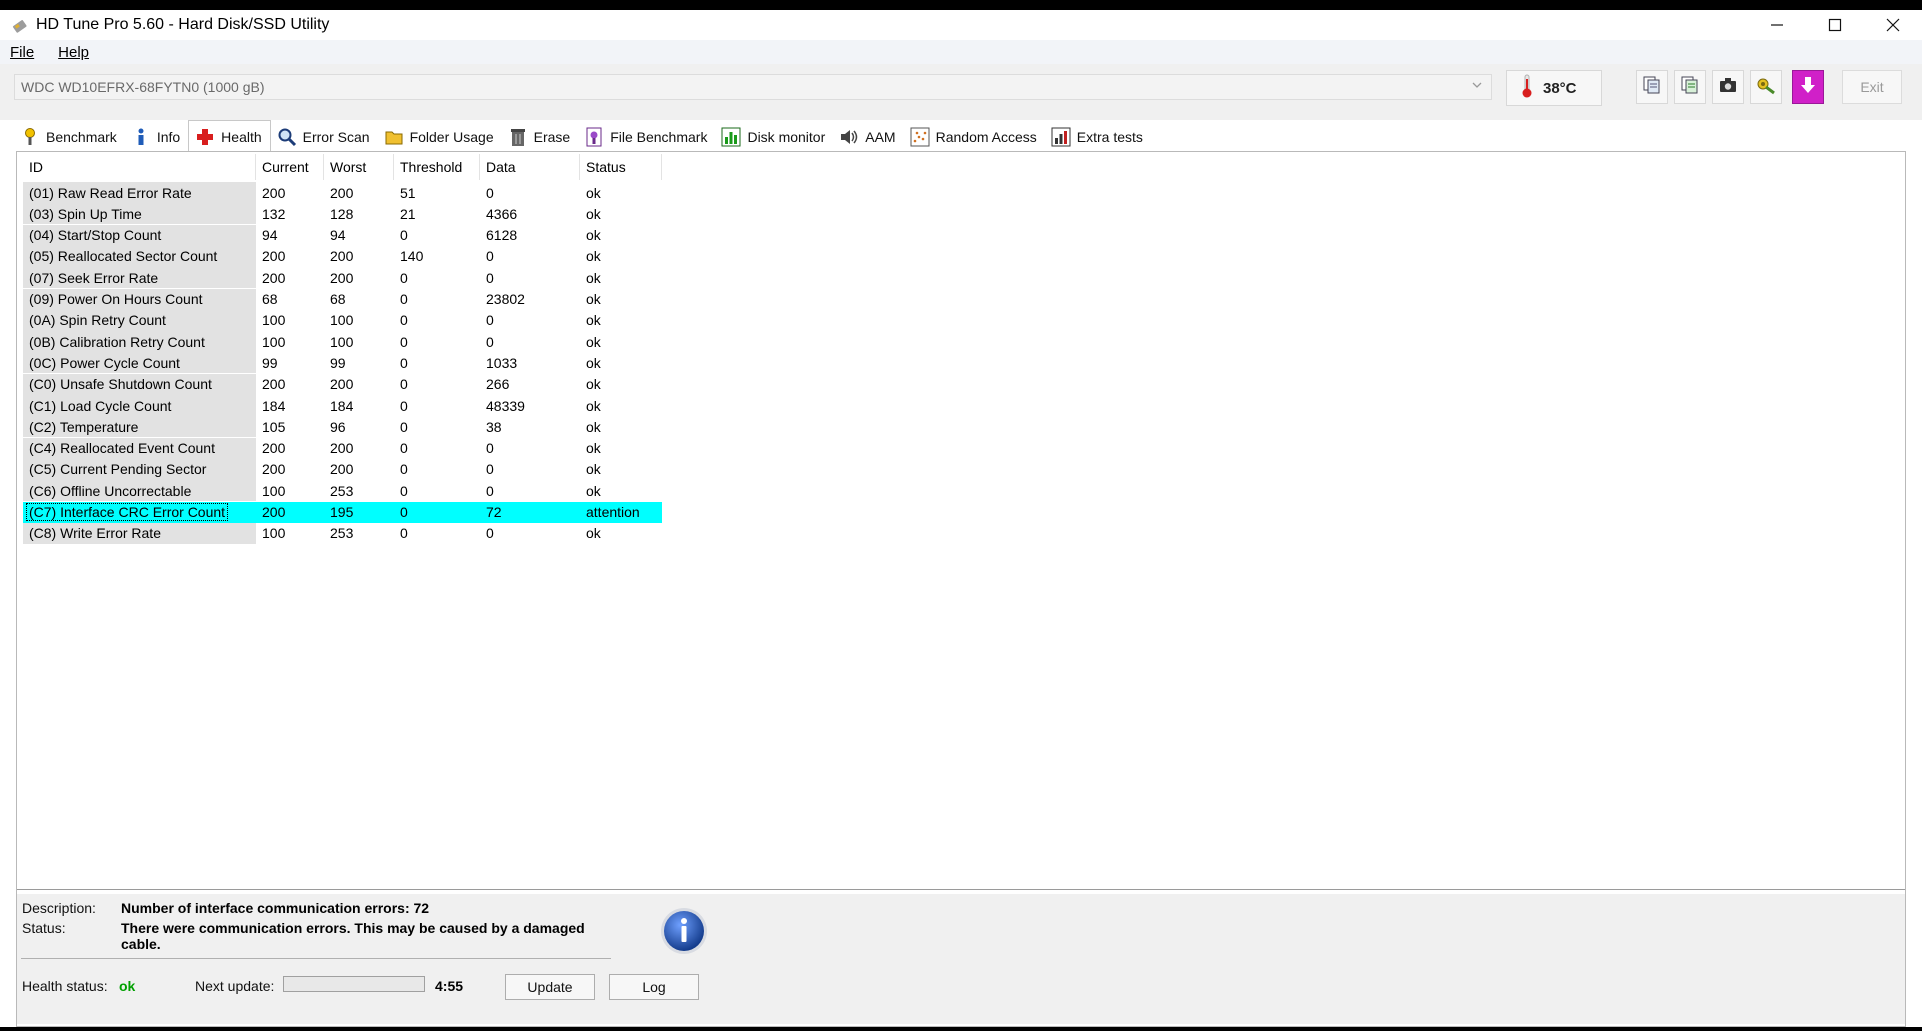 The image size is (1922, 1031). Describe the element at coordinates (139, 167) in the screenshot. I see `column-header-id: ID` at that location.